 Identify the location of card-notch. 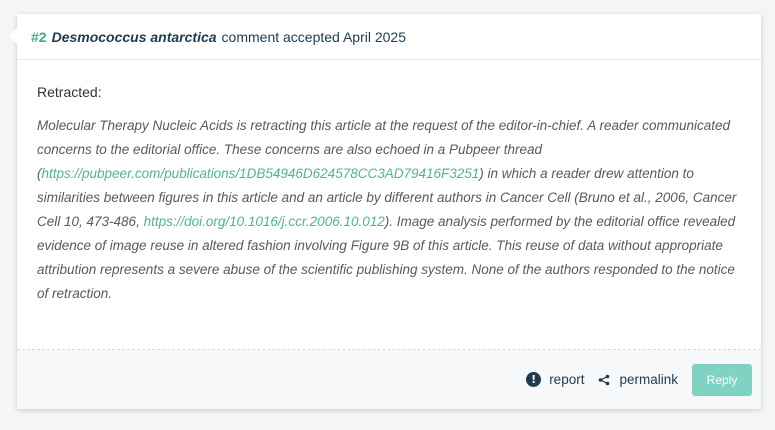
(13, 36).